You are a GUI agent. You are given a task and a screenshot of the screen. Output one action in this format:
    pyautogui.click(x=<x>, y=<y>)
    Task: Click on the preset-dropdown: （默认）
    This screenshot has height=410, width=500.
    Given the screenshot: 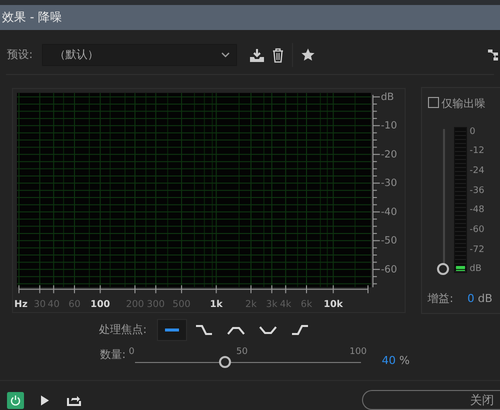 What is the action you would take?
    pyautogui.click(x=139, y=55)
    